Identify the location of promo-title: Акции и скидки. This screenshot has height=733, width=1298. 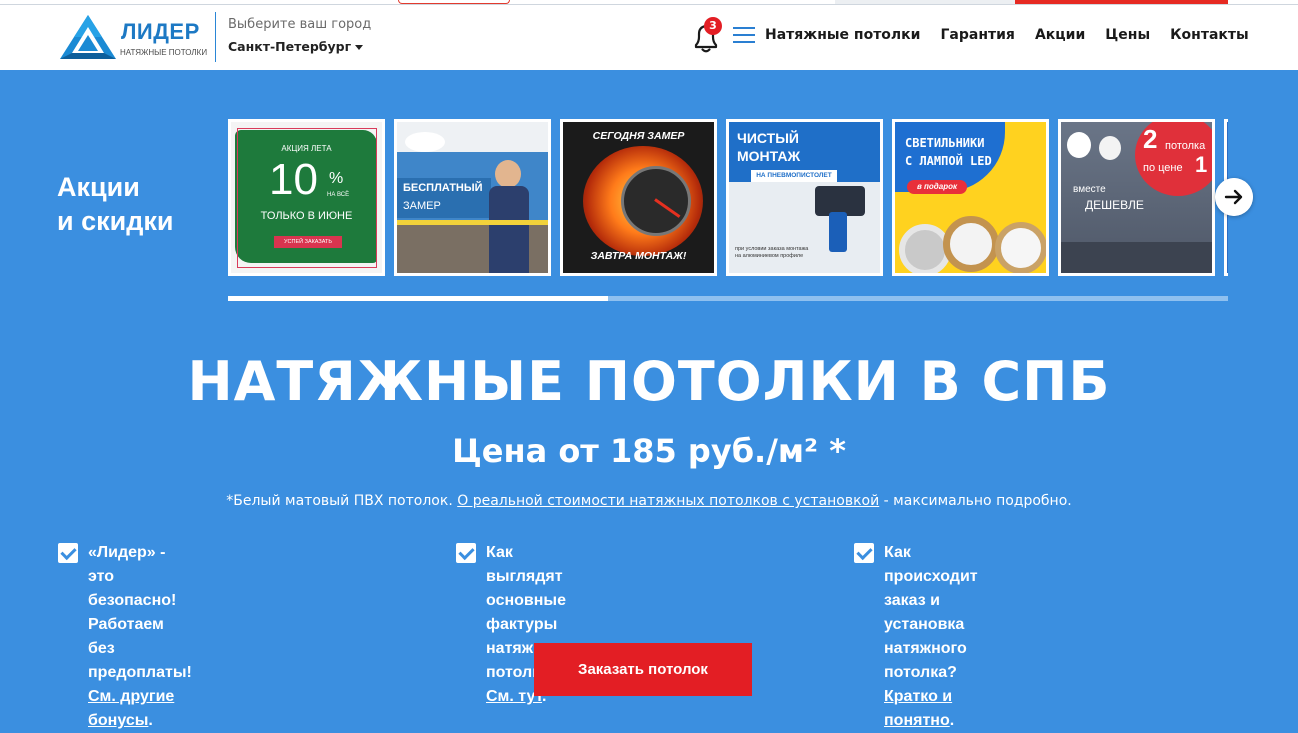
(115, 204).